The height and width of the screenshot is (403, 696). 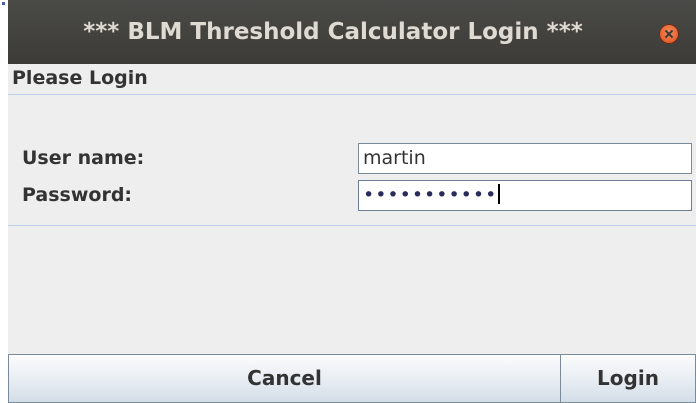 I want to click on username-value: martin, so click(x=394, y=158).